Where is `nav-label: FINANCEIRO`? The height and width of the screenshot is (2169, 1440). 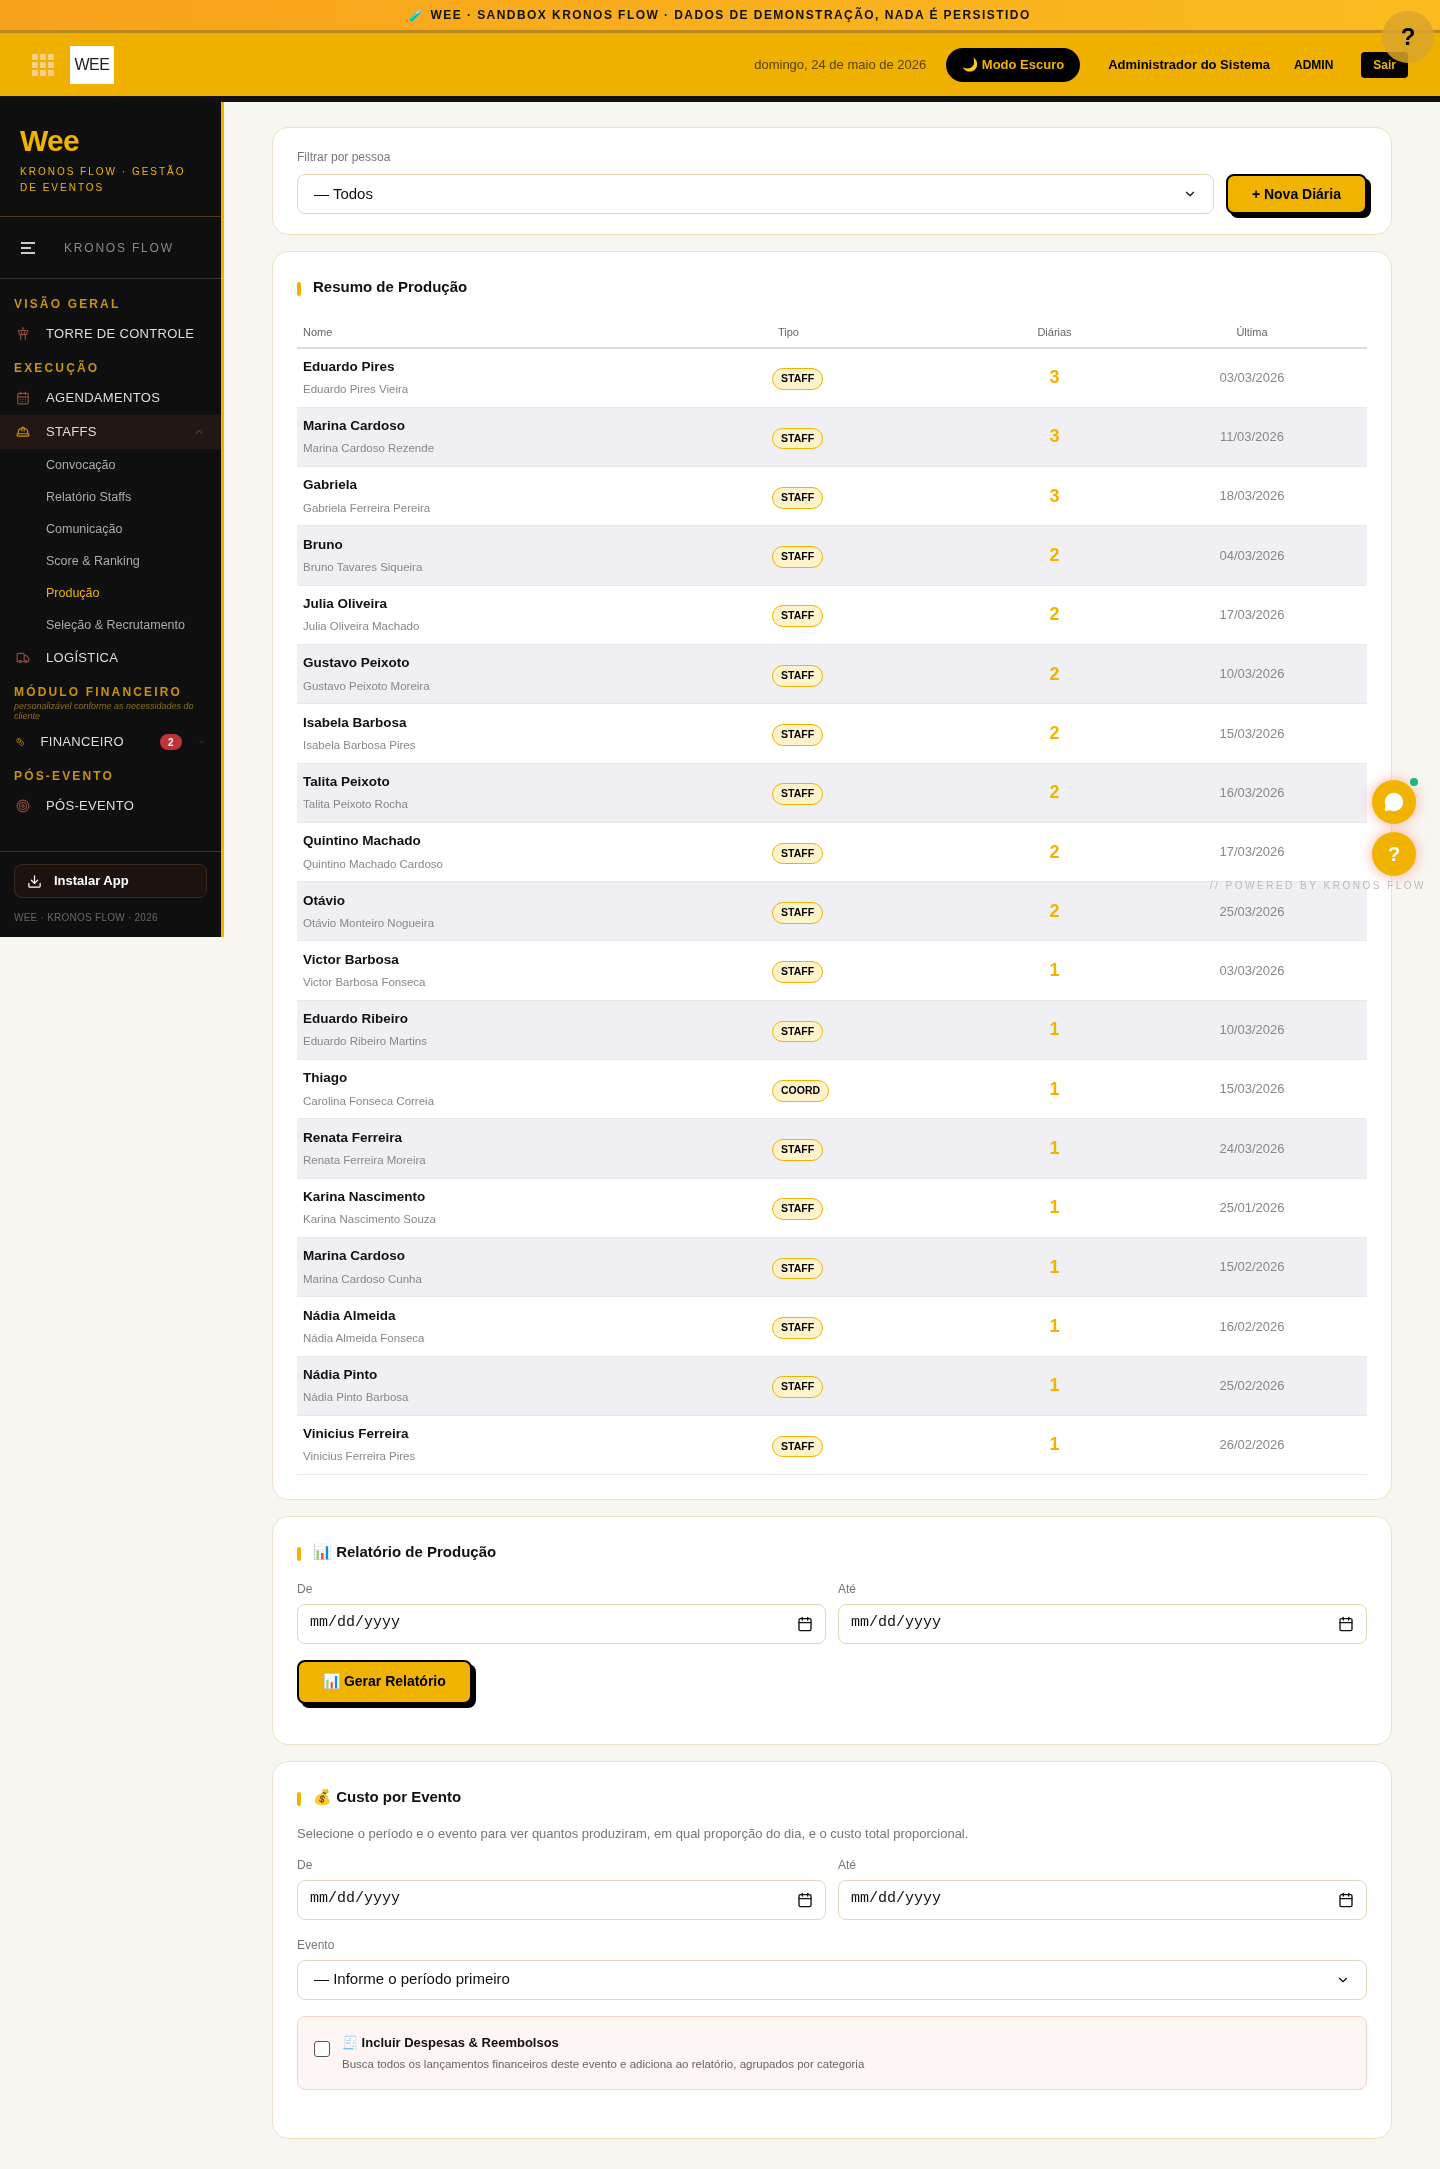 nav-label: FINANCEIRO is located at coordinates (82, 742).